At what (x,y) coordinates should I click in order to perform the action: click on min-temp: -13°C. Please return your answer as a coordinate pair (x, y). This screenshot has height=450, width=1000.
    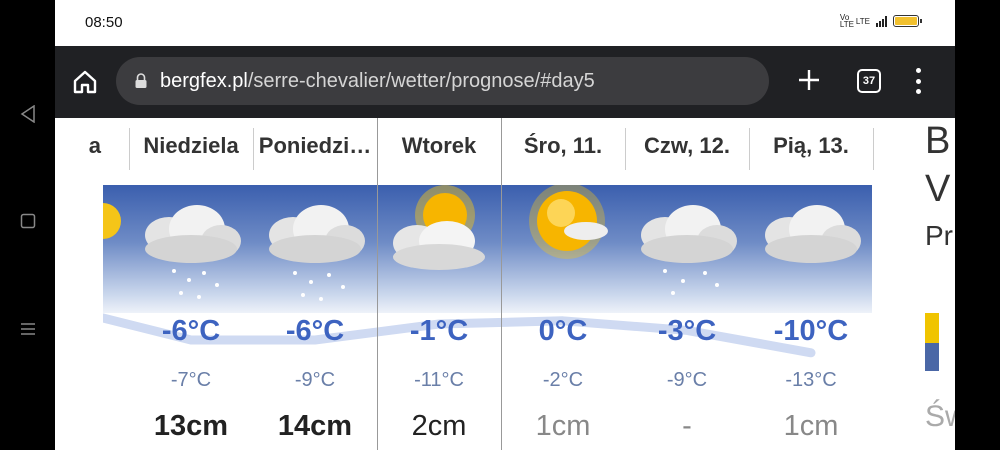
    Looking at the image, I should click on (811, 380).